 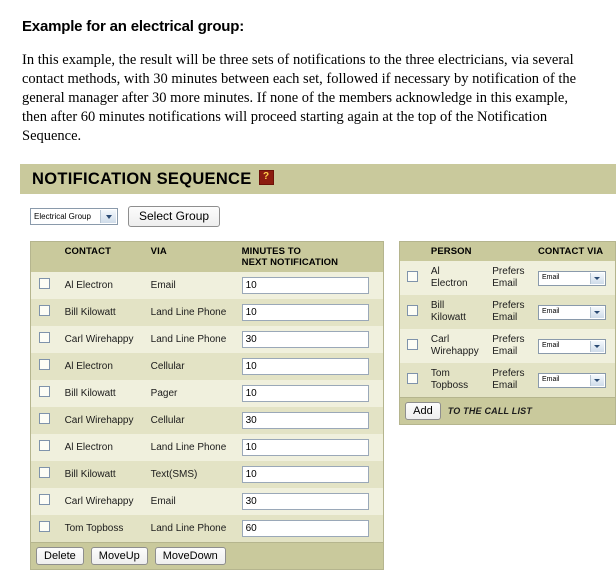 I want to click on person-header-row: PERSON CONTACT VIA, so click(x=507, y=251).